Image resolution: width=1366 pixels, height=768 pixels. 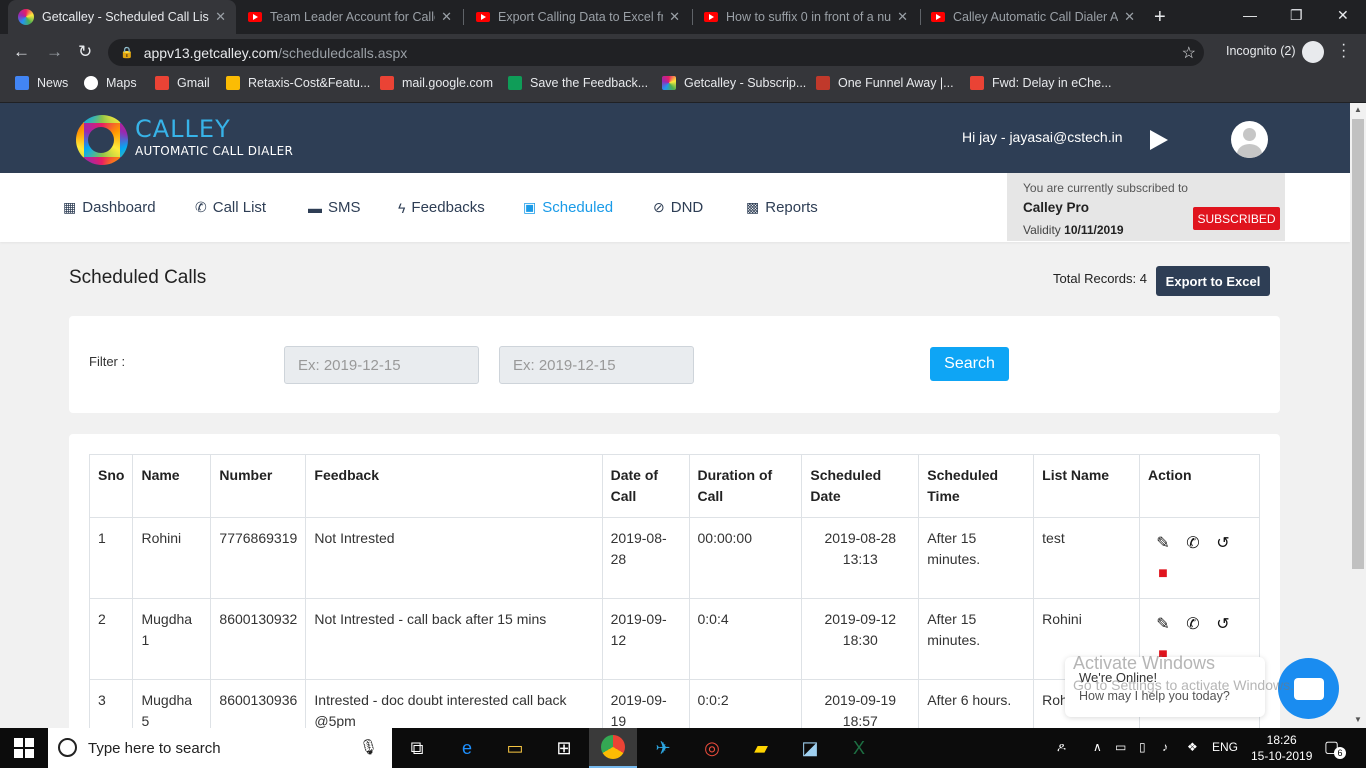 What do you see at coordinates (515, 748) in the screenshot?
I see `file-explorer-icon: ▭` at bounding box center [515, 748].